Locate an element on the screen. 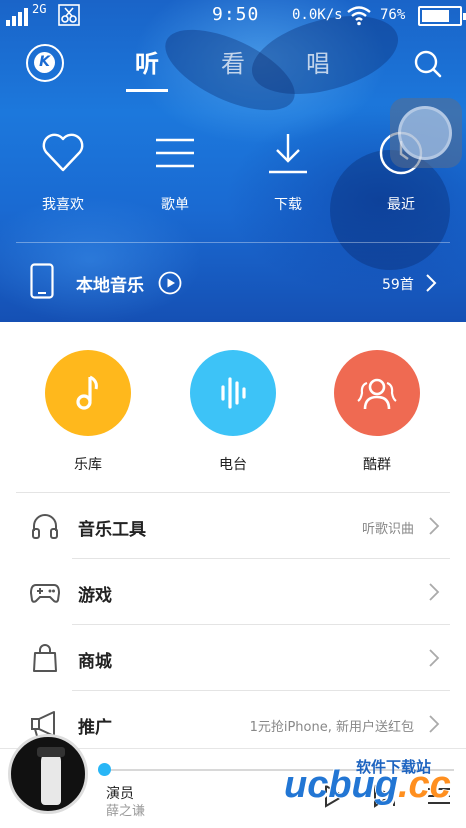 The width and height of the screenshot is (466, 828). list-icon is located at coordinates (175, 153).